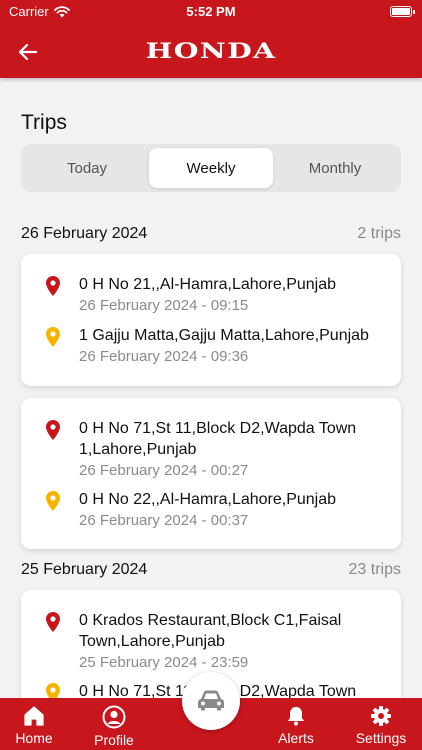  I want to click on tab-settings: Settings, so click(381, 724).